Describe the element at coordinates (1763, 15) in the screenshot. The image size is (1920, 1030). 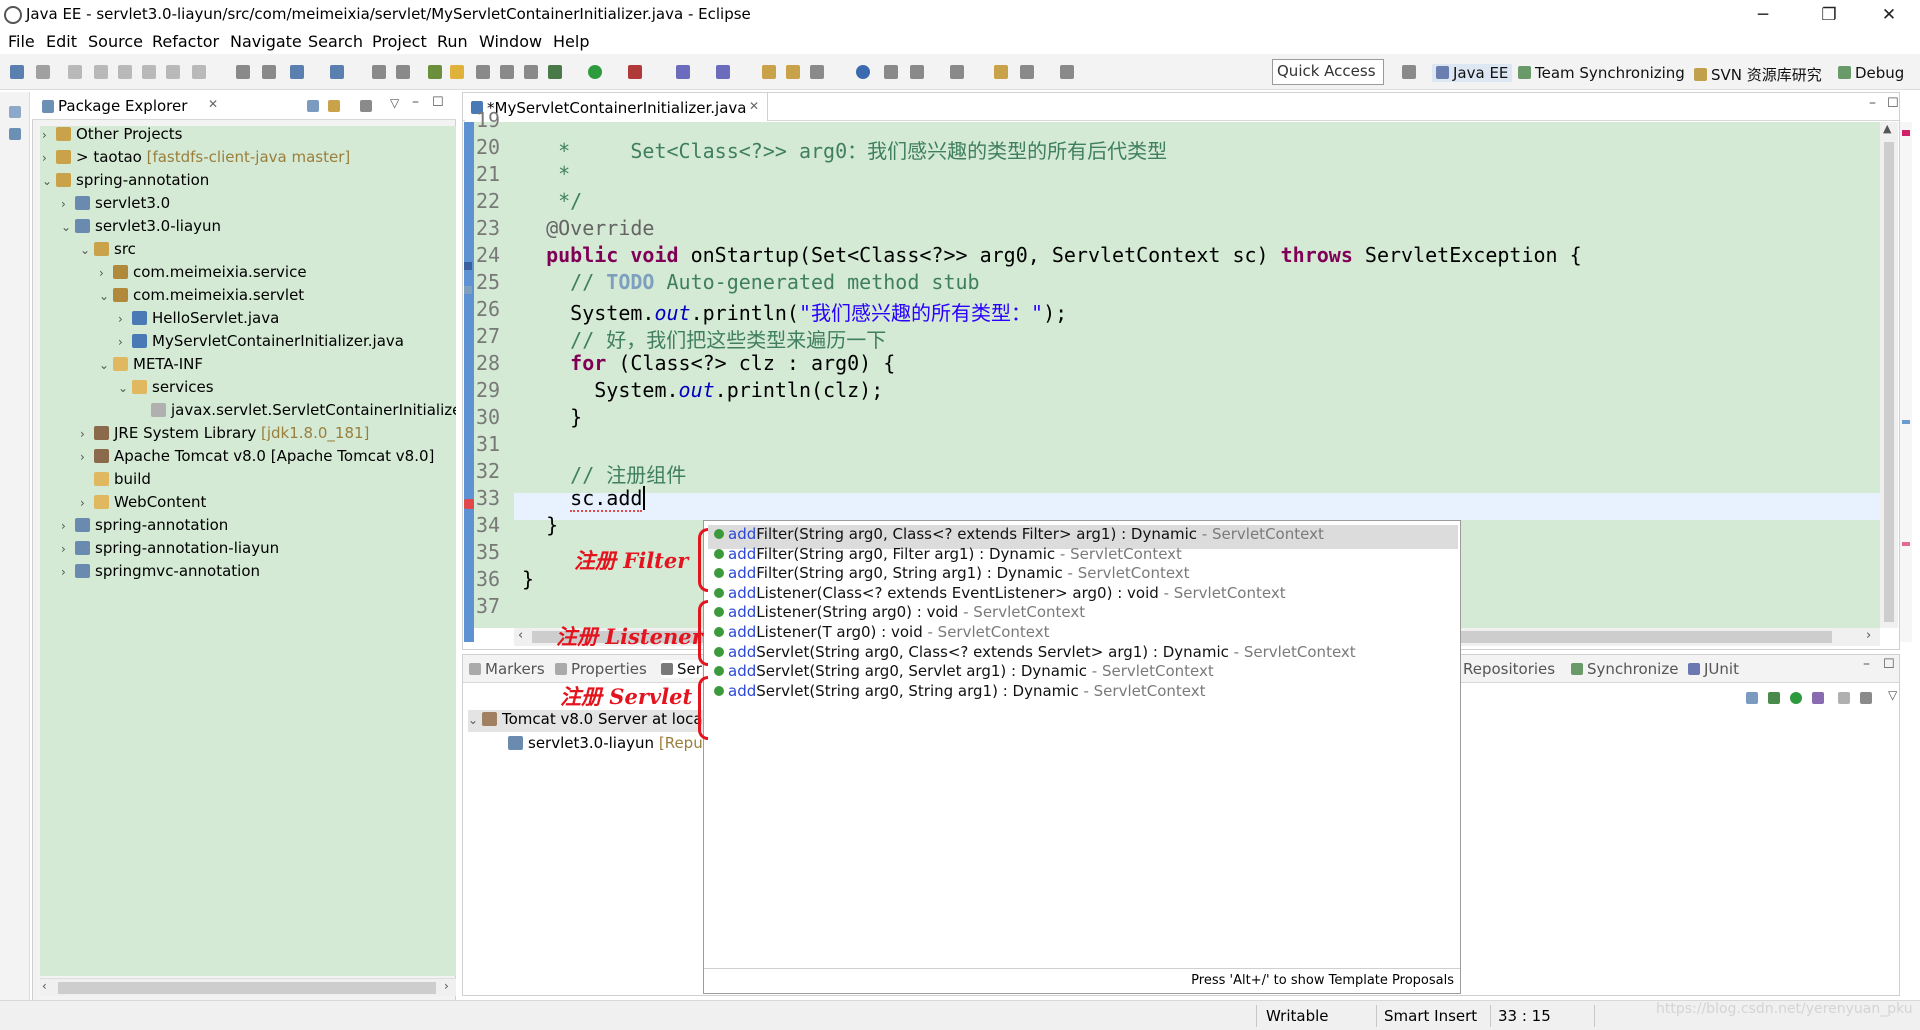
I see `minimize-button: ─` at that location.